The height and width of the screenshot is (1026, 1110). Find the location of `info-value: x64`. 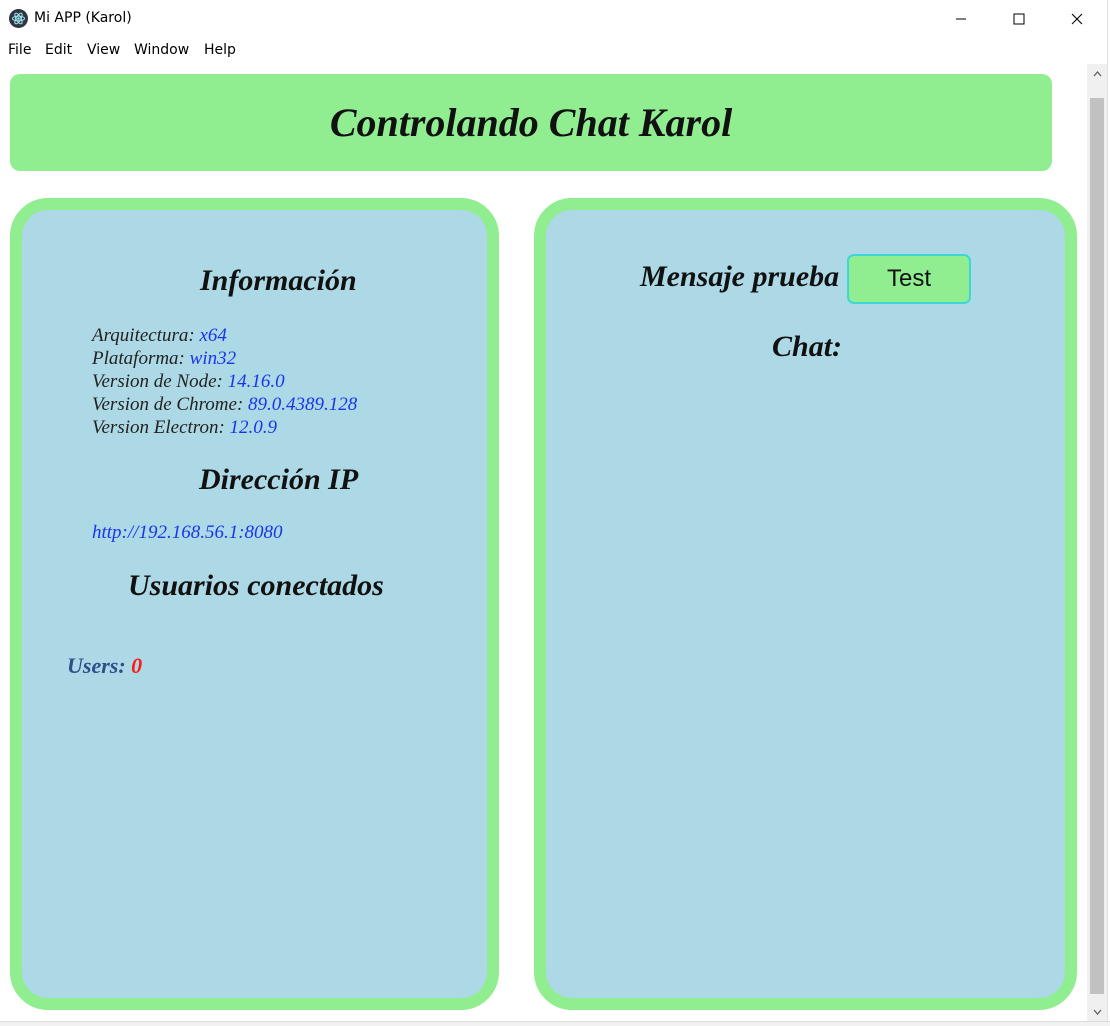

info-value: x64 is located at coordinates (213, 335).